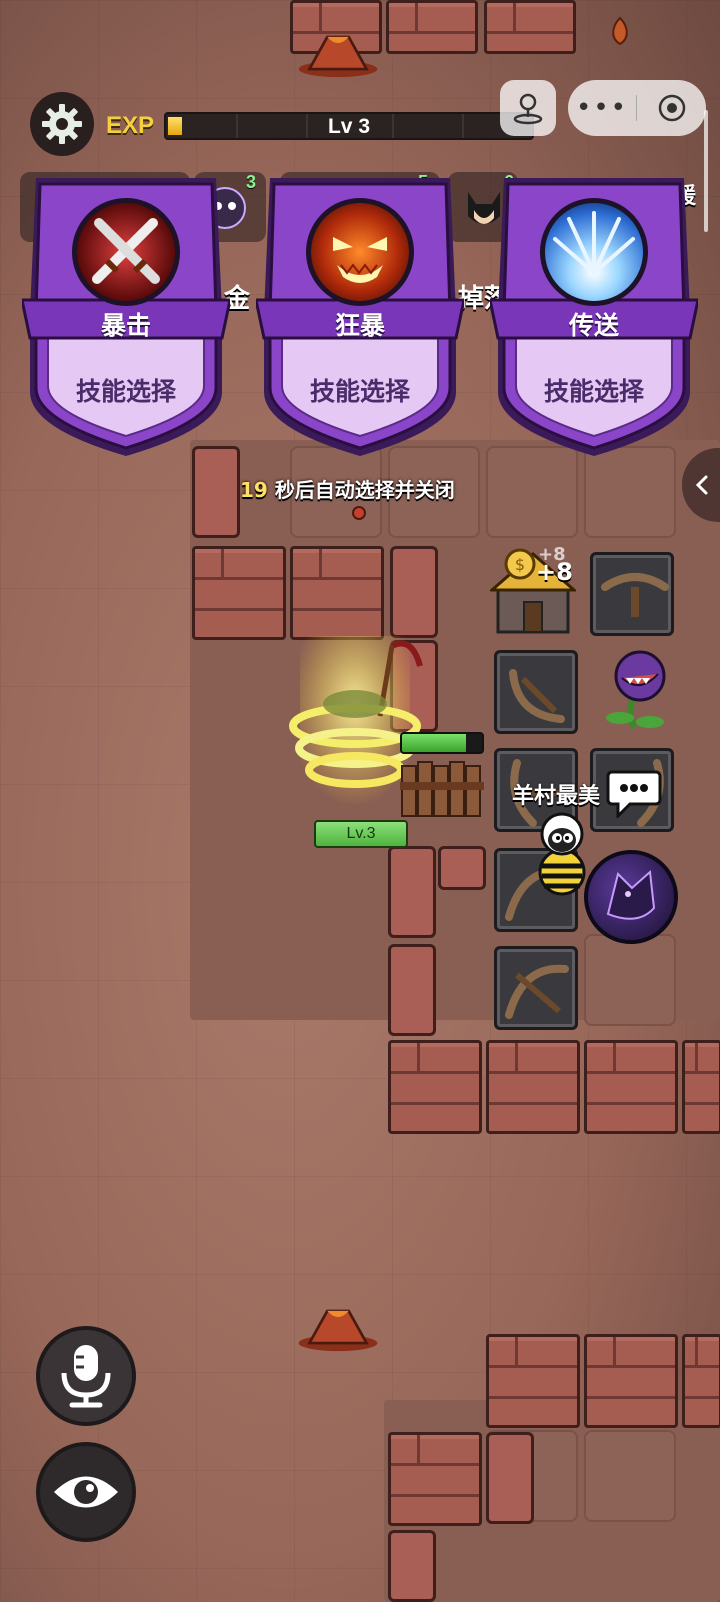 This screenshot has height=1602, width=720. I want to click on skill-card-teleport: 传送 技能选择, so click(594, 317).